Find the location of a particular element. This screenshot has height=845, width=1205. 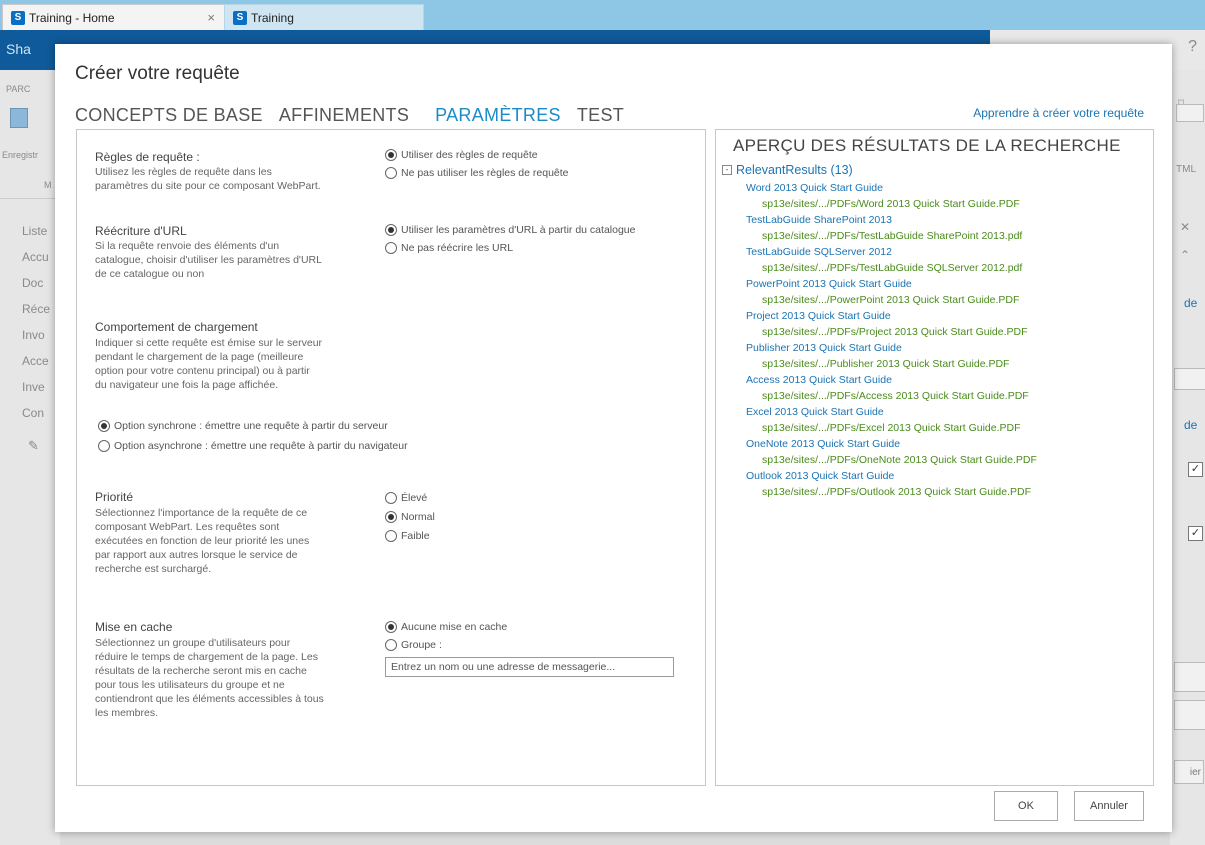

ribbon-group-label: M is located at coordinates (48, 185).